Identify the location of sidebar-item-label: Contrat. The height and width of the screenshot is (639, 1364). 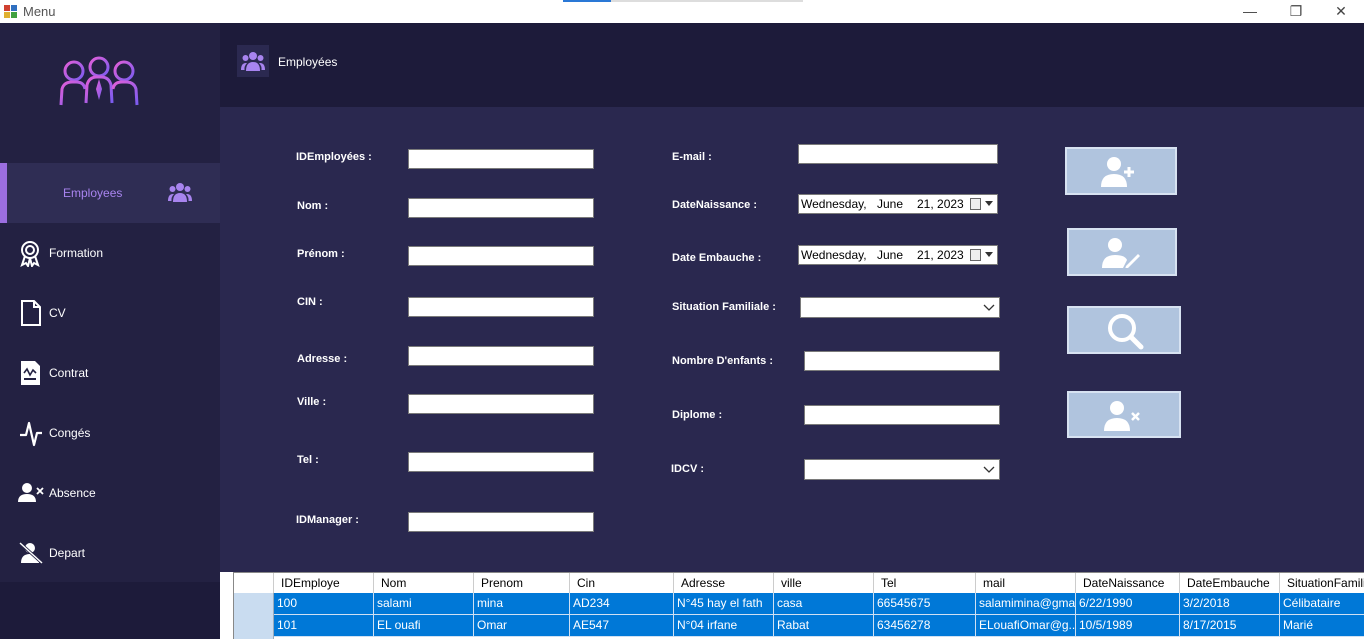
(69, 373).